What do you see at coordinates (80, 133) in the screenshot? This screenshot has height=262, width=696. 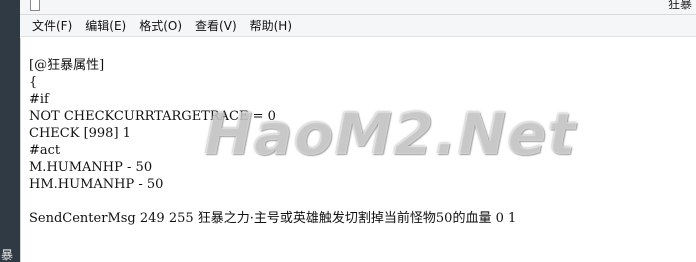 I see `doc-line-condition-check: CHECK [998] 1` at bounding box center [80, 133].